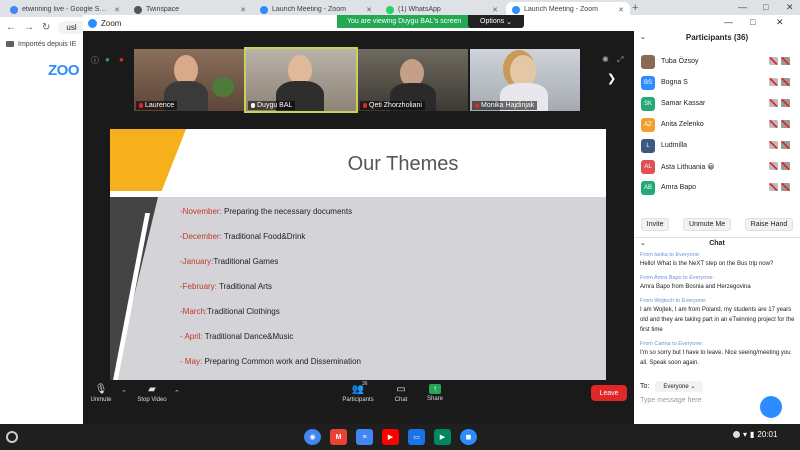  Describe the element at coordinates (695, 287) in the screenshot. I see `message-body: Amra Bapo from Bosnia and Herzegovina` at that location.